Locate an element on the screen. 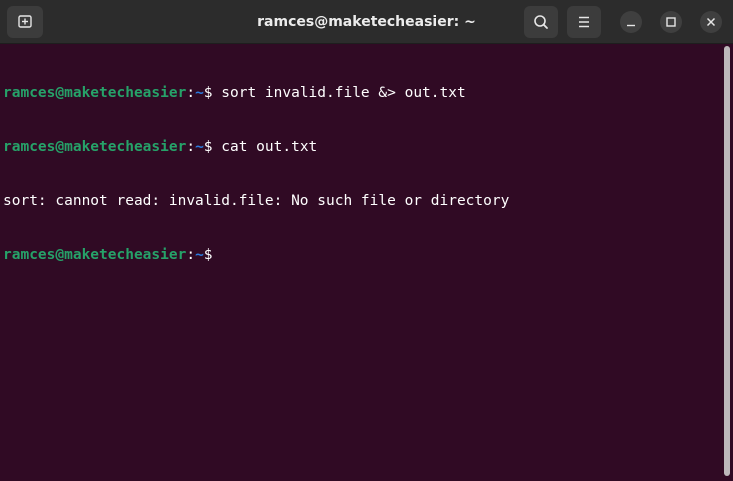 This screenshot has height=481, width=733. close-icon is located at coordinates (711, 22).